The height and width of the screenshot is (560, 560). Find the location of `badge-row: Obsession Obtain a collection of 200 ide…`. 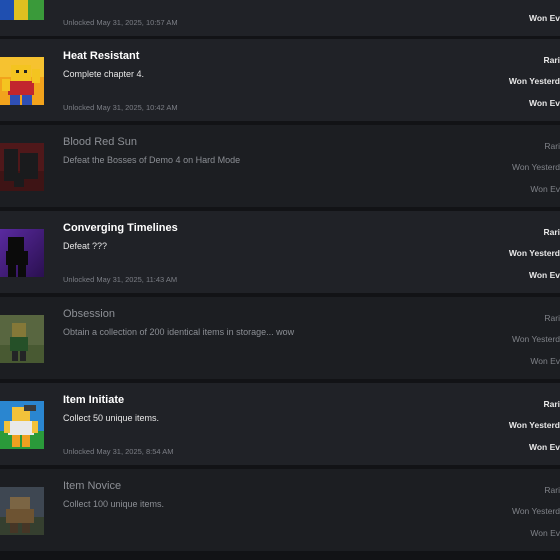

badge-row: Obsession Obtain a collection of 200 ide… is located at coordinates (280, 338).